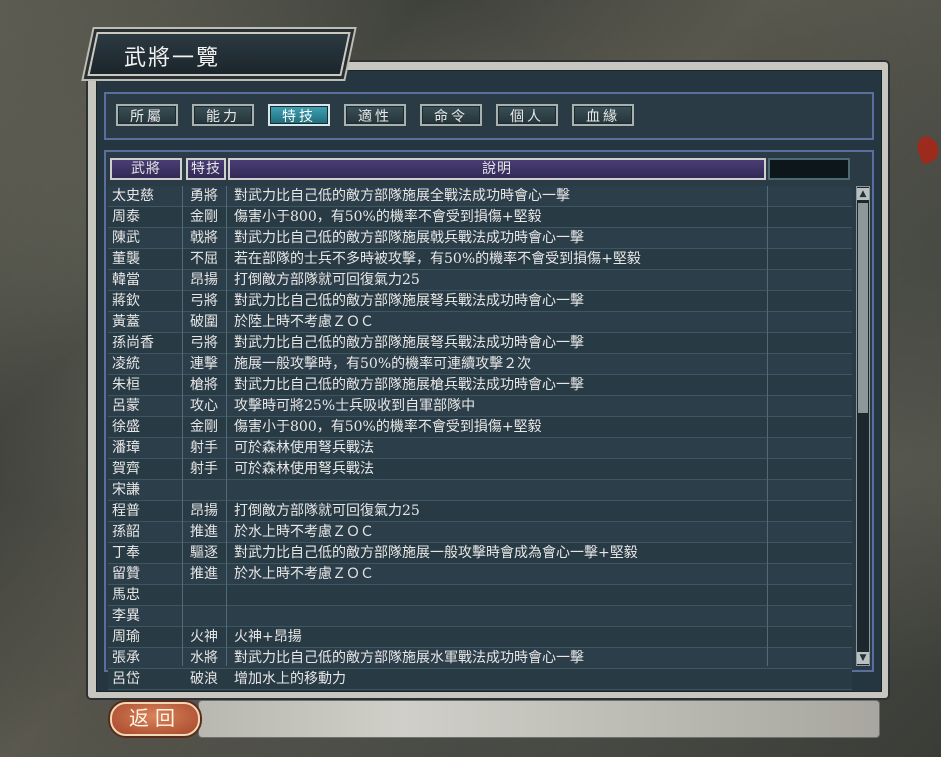 The image size is (941, 757). Describe the element at coordinates (480, 595) in the screenshot. I see `table-row: 馬忠` at that location.